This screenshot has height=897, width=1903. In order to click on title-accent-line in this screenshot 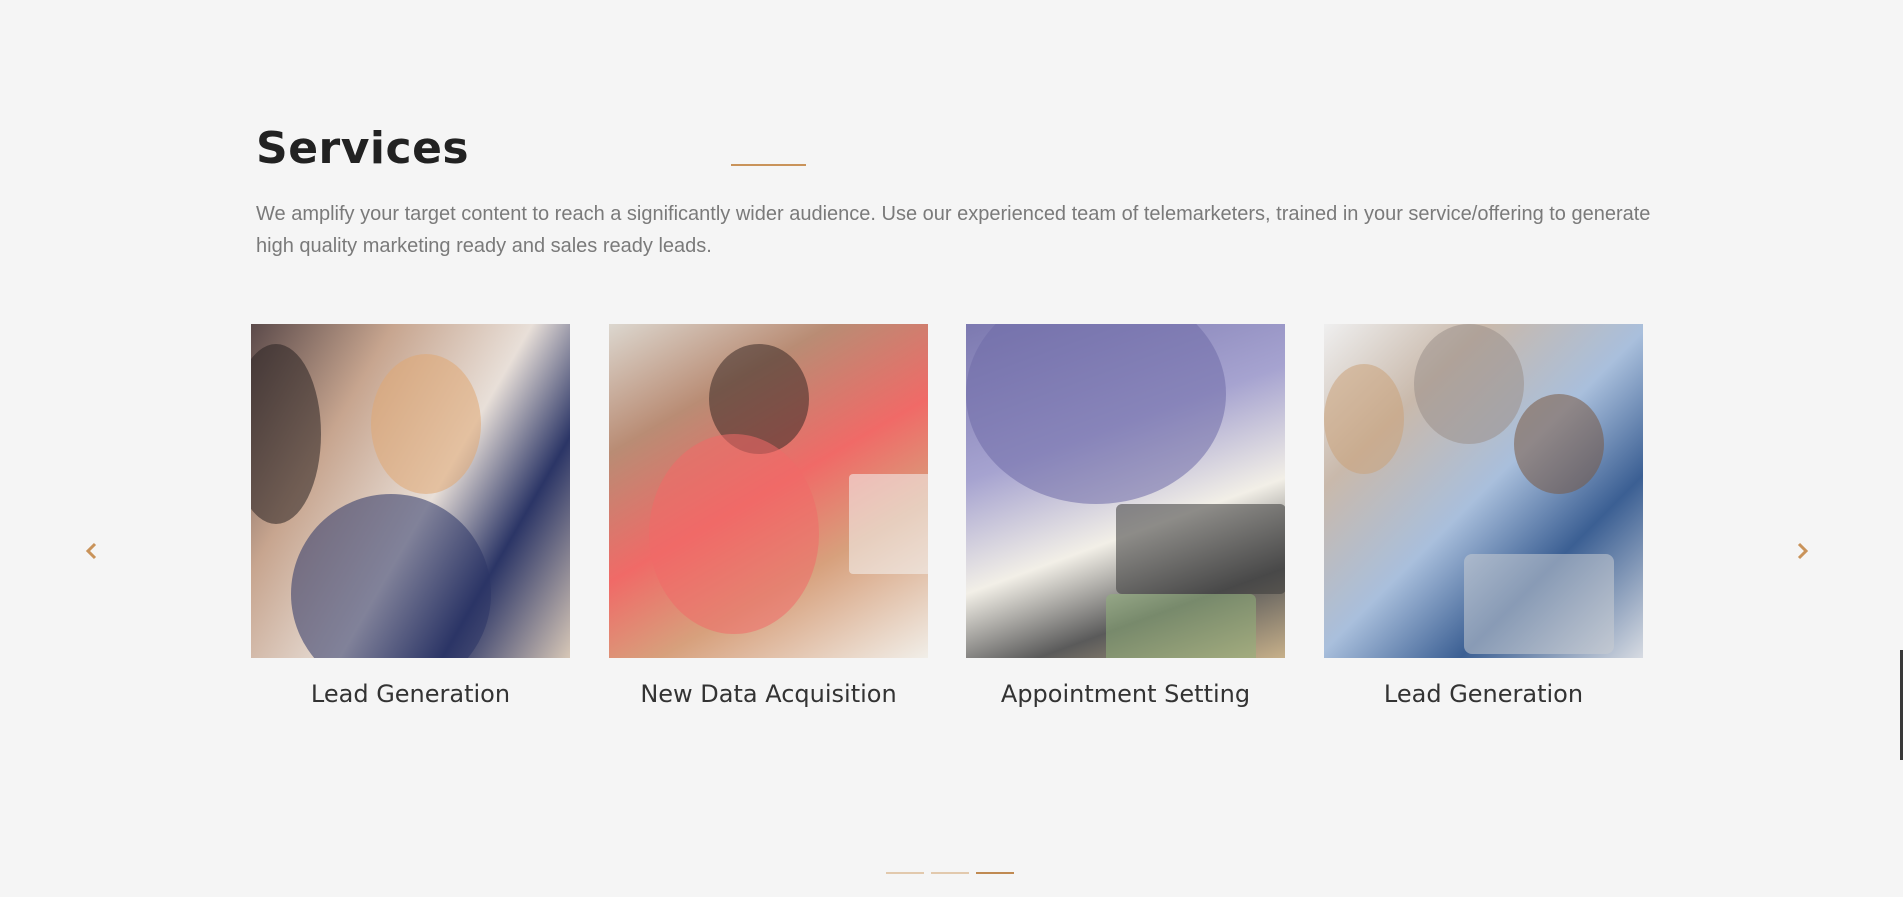, I will do `click(768, 165)`.